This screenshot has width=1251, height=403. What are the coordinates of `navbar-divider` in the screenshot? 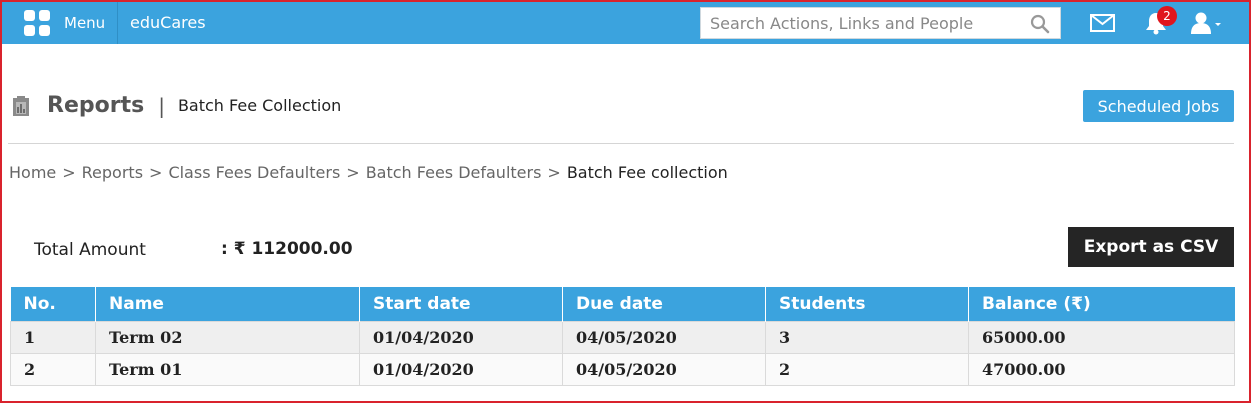 It's located at (117, 23).